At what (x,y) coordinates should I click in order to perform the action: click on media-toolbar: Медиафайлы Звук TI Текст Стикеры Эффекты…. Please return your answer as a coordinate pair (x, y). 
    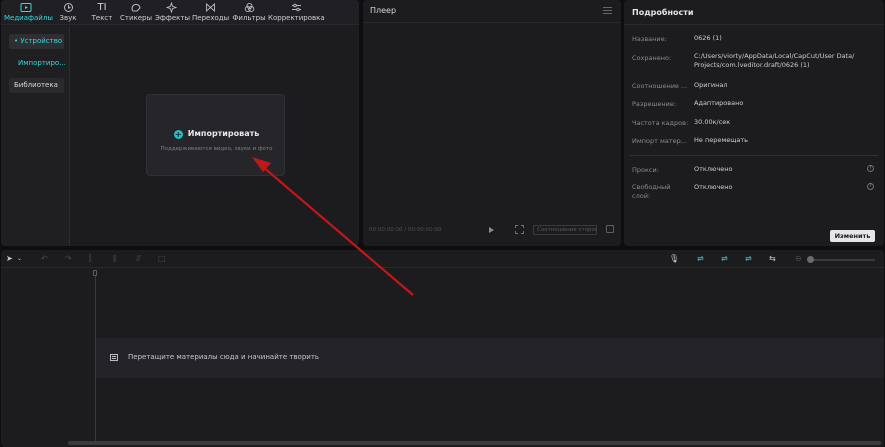
    Looking at the image, I should click on (180, 12).